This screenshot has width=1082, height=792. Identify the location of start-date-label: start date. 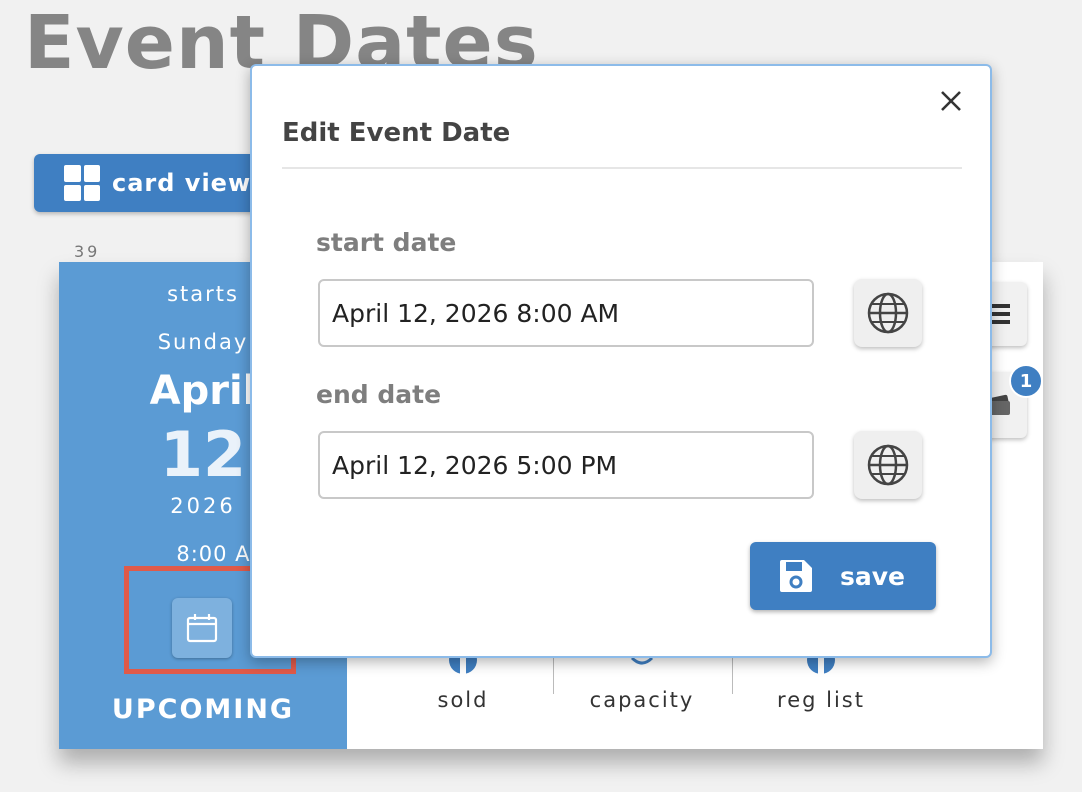
(386, 242).